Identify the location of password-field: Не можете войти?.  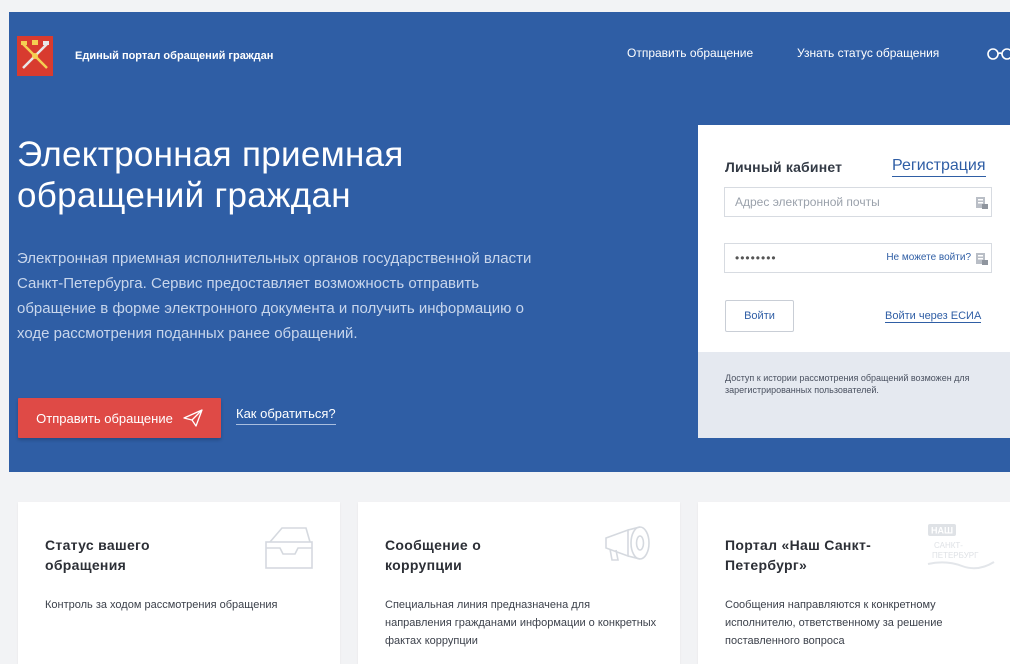
(858, 258).